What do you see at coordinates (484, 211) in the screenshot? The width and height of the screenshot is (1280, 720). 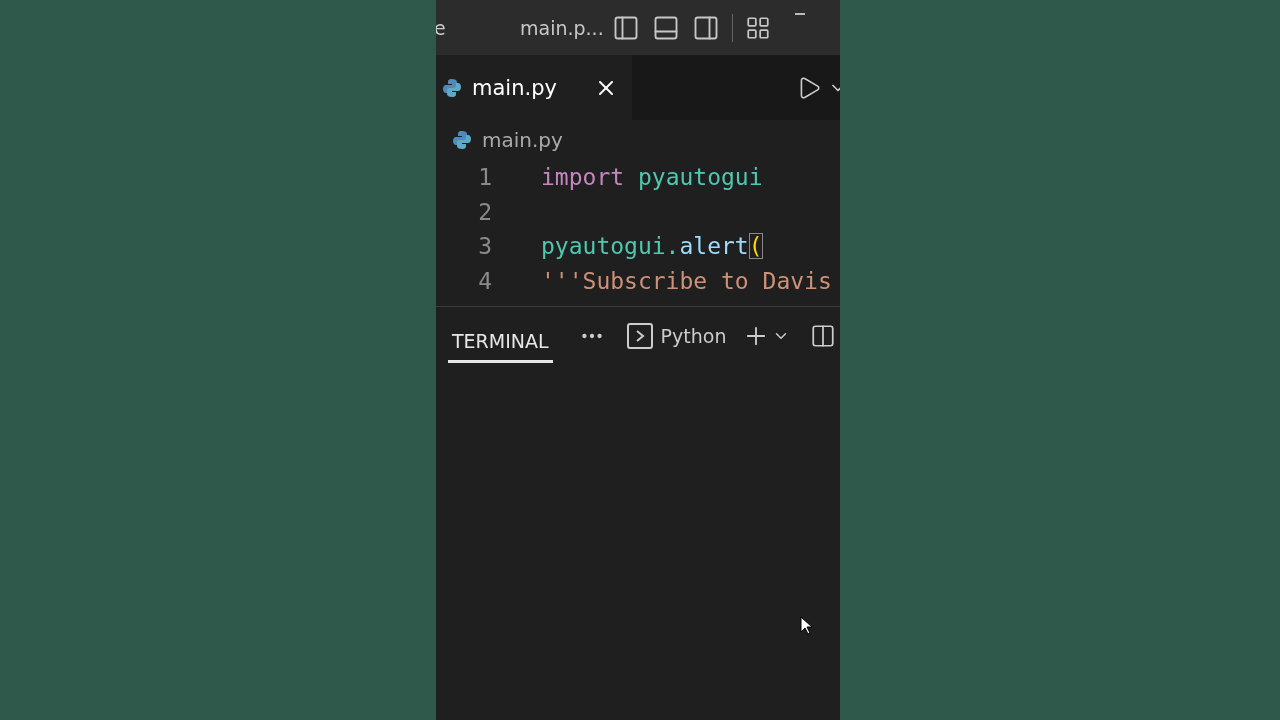 I see `line-number: 2` at bounding box center [484, 211].